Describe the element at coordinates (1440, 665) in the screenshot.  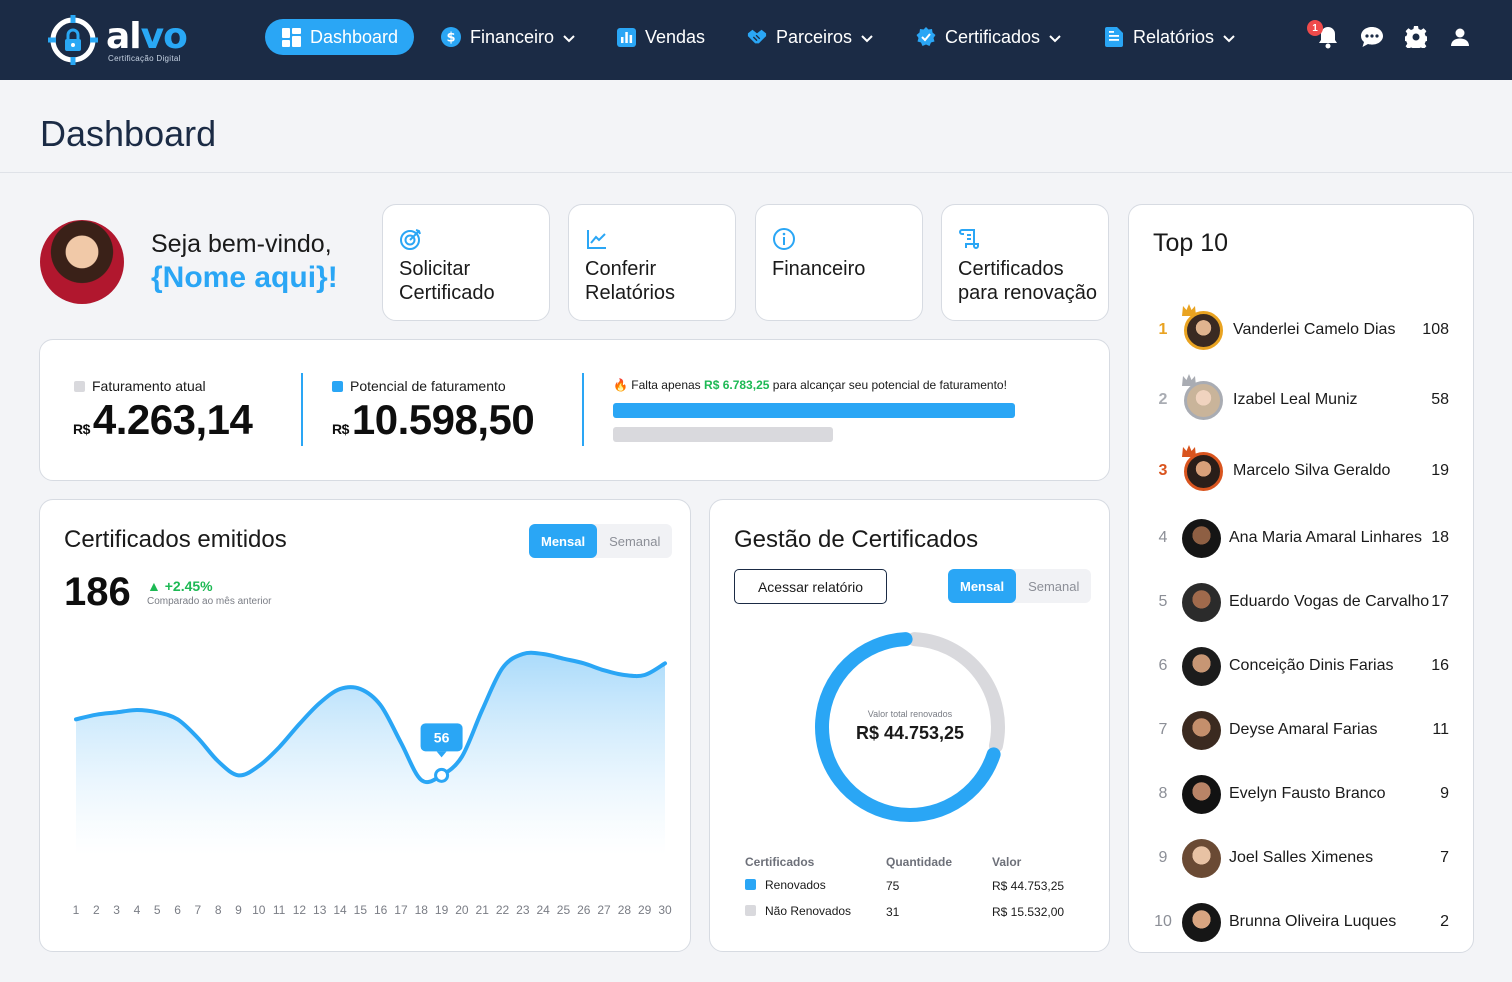
I see `seller-score: 16` at that location.